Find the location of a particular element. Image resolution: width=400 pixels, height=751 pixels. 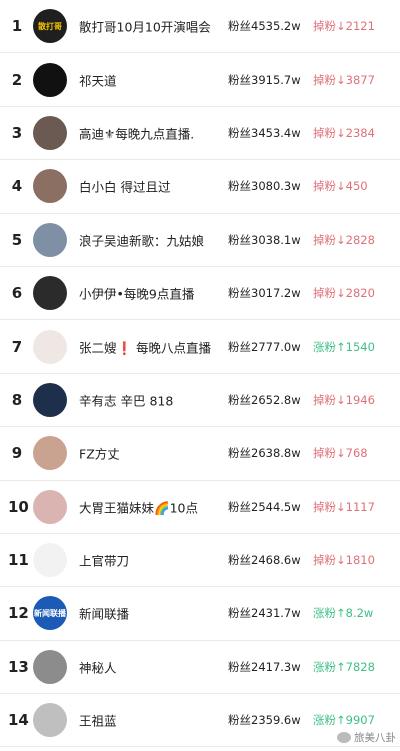

follower-count: 粉丝2638.8w is located at coordinates (264, 453).